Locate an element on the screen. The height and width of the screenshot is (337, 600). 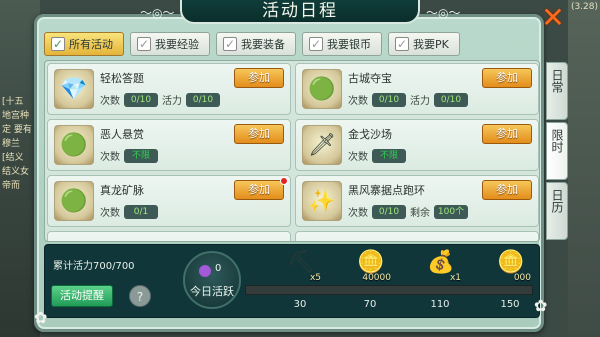
tab-pk: ✓ 我要PK is located at coordinates (424, 44).